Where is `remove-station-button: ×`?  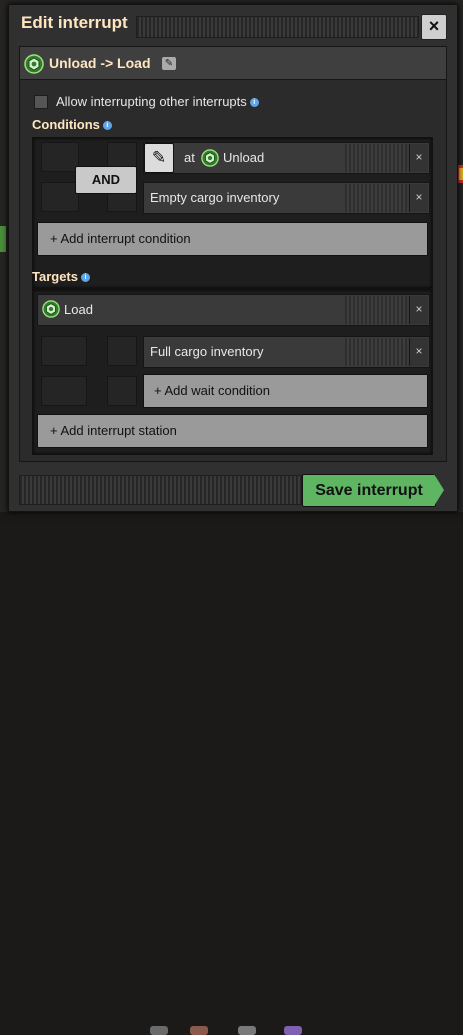 remove-station-button: × is located at coordinates (418, 310).